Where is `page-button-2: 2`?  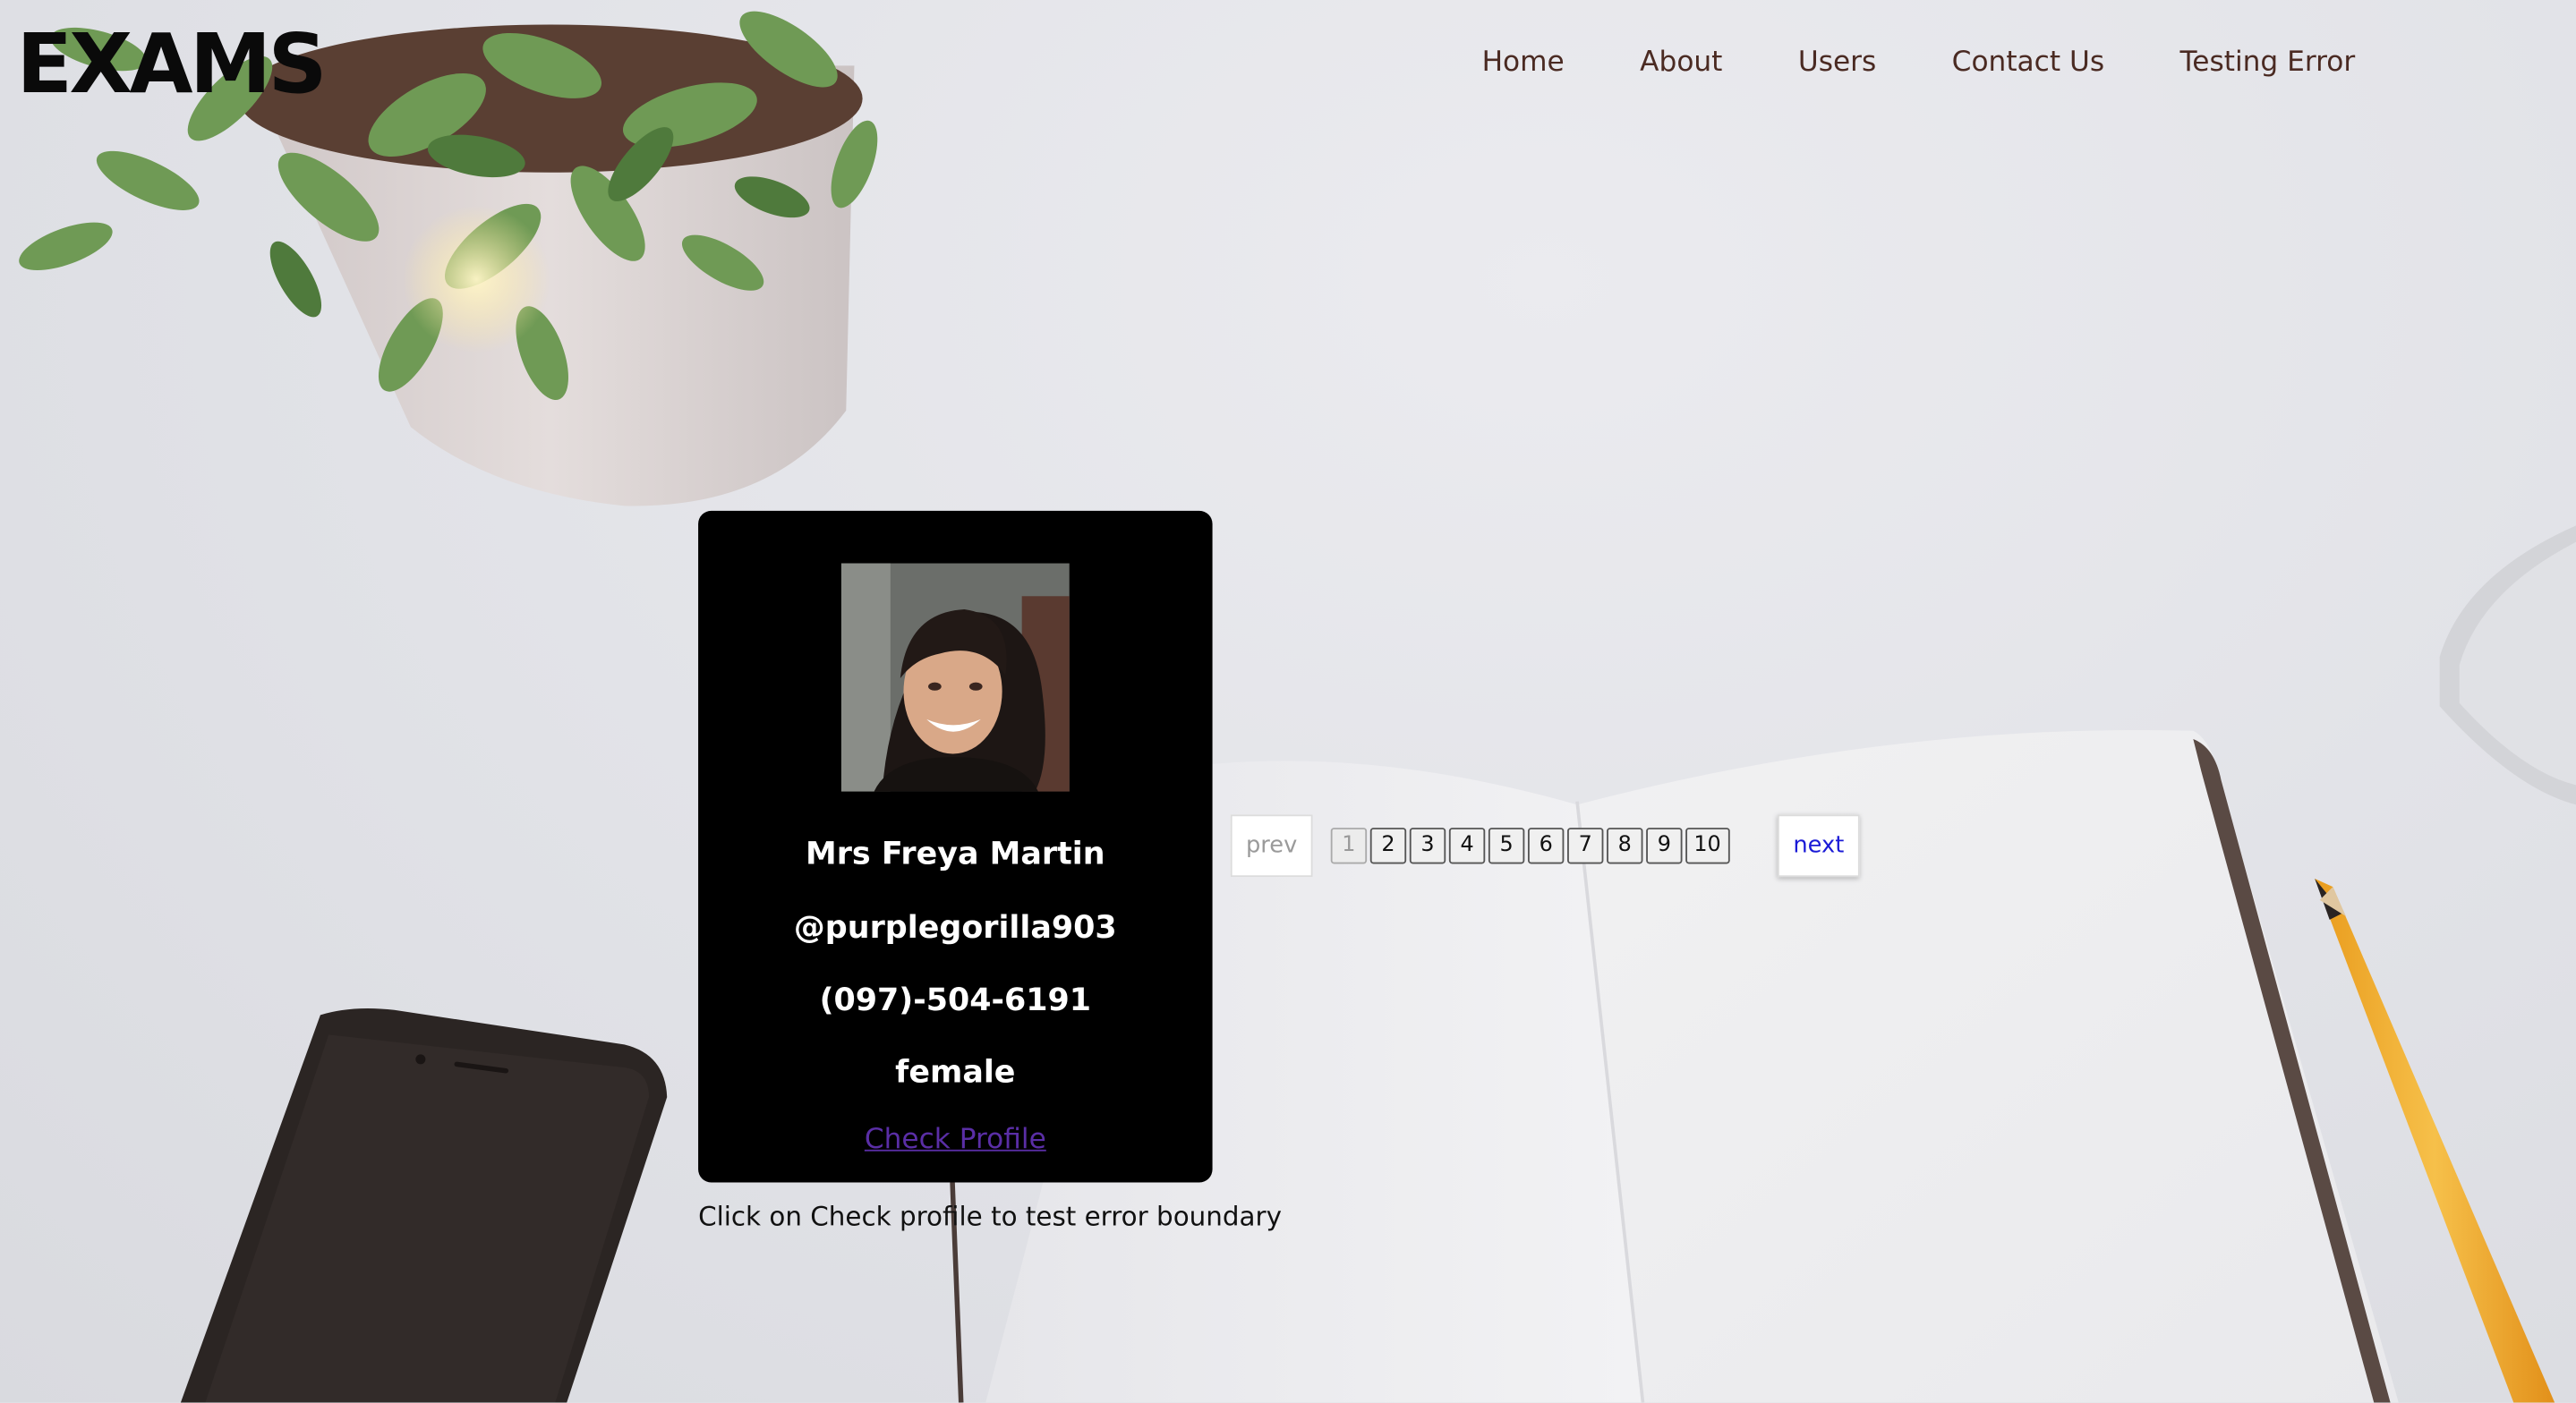 page-button-2: 2 is located at coordinates (1388, 846).